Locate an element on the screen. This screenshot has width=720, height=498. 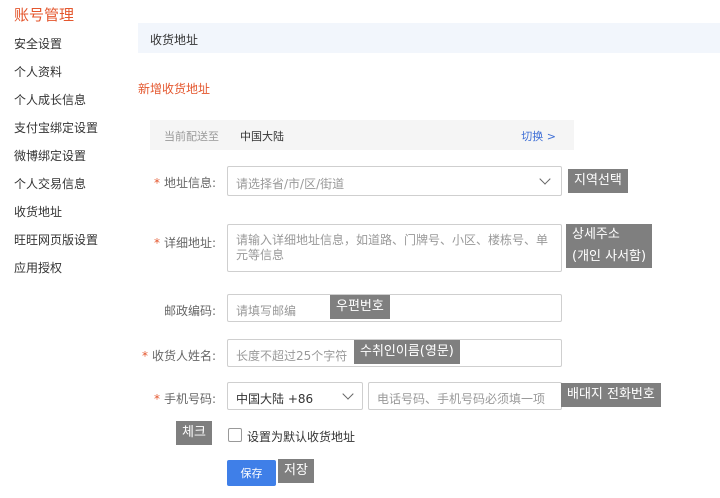
delivery-label: 当前配送至 is located at coordinates (191, 136).